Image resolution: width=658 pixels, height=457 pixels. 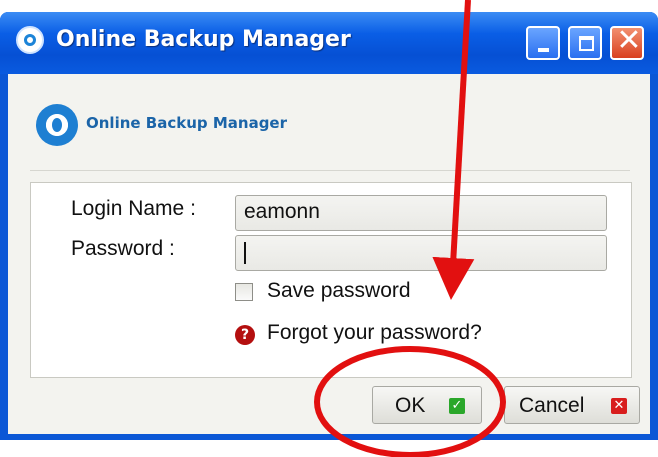 I want to click on cancel-button: Cancel ✕, so click(x=572, y=405).